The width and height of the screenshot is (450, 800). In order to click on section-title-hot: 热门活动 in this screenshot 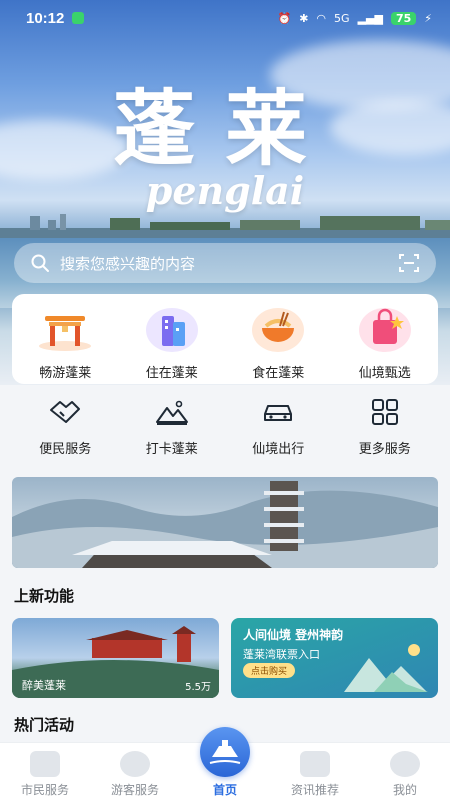, I will do `click(44, 725)`.